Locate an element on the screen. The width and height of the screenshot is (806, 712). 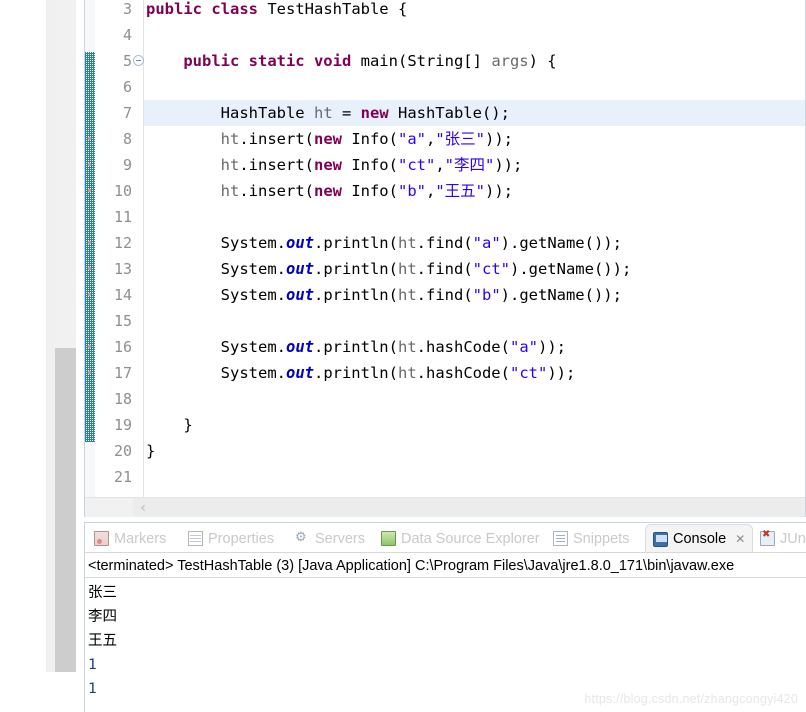
code-token-pln: main( is located at coordinates (384, 61).